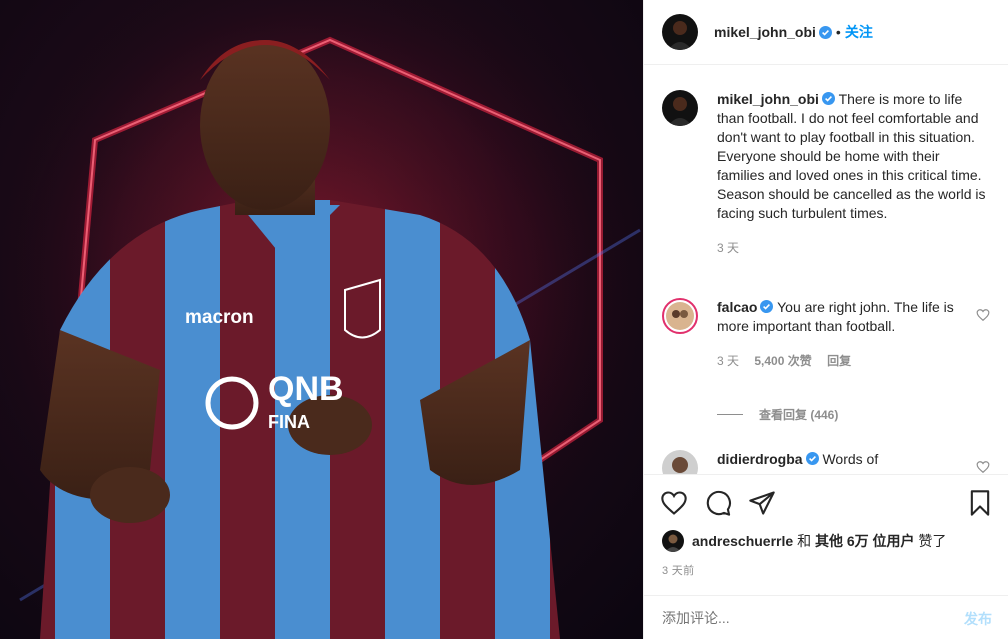  I want to click on comment-text: Words of, so click(850, 459).